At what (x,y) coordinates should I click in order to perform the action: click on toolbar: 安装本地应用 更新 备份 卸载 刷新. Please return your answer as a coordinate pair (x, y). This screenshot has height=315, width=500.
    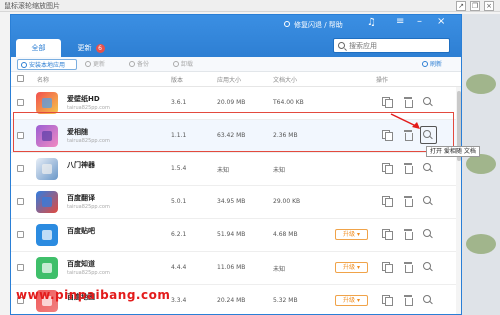
    Looking at the image, I should click on (236, 64).